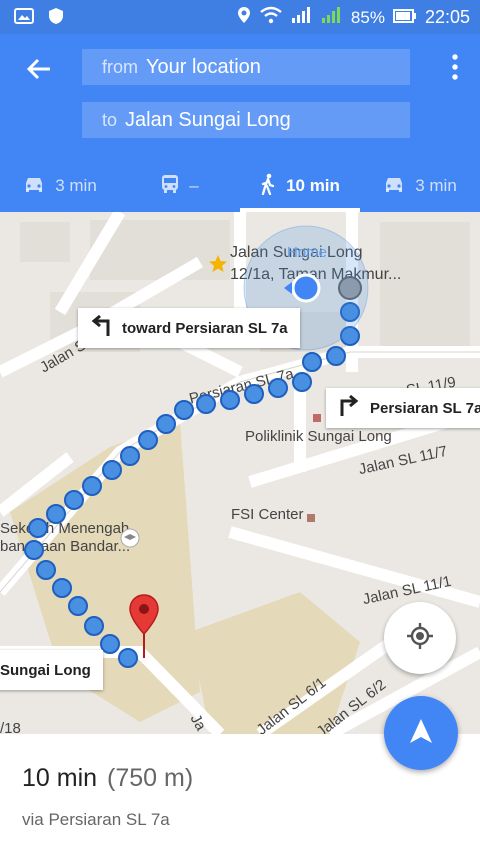 The height and width of the screenshot is (854, 480). I want to click on tab-taxi-label: 3 min, so click(436, 185).